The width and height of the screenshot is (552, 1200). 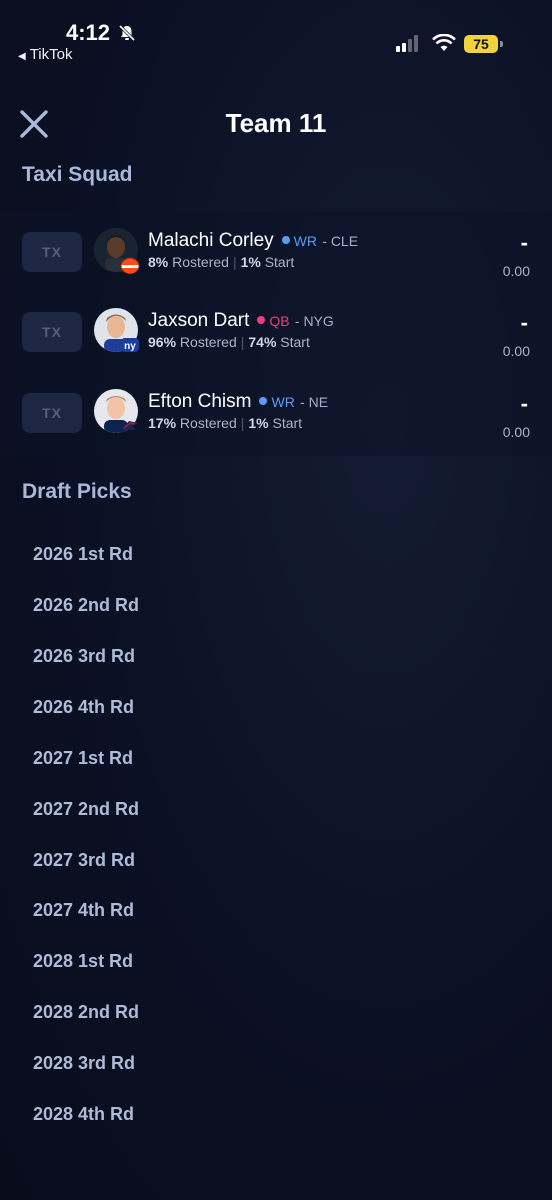 What do you see at coordinates (84, 1063) in the screenshot?
I see `draft-pick-item: 2028 3rd Rd` at bounding box center [84, 1063].